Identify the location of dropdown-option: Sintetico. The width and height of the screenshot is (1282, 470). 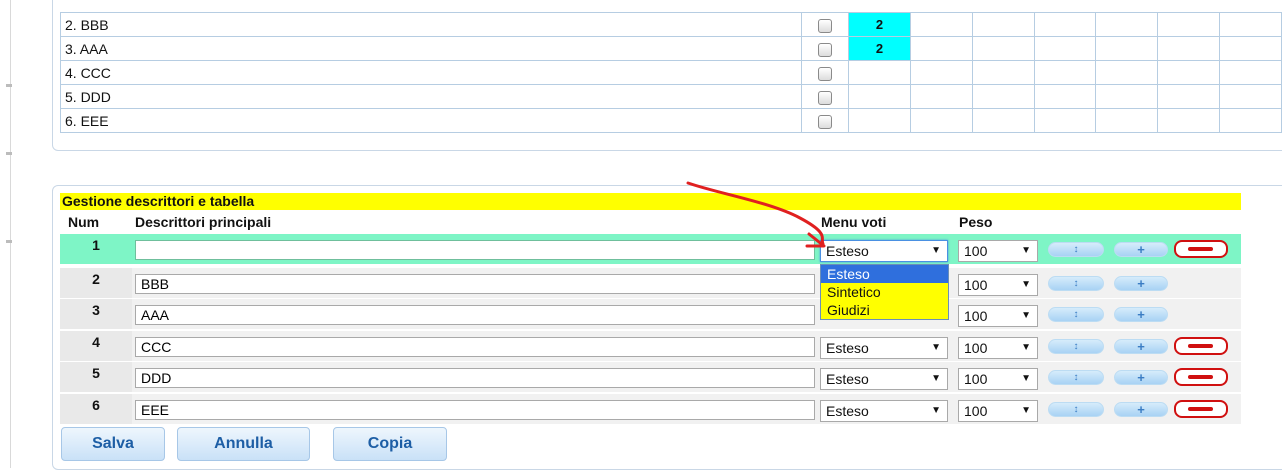
(884, 292).